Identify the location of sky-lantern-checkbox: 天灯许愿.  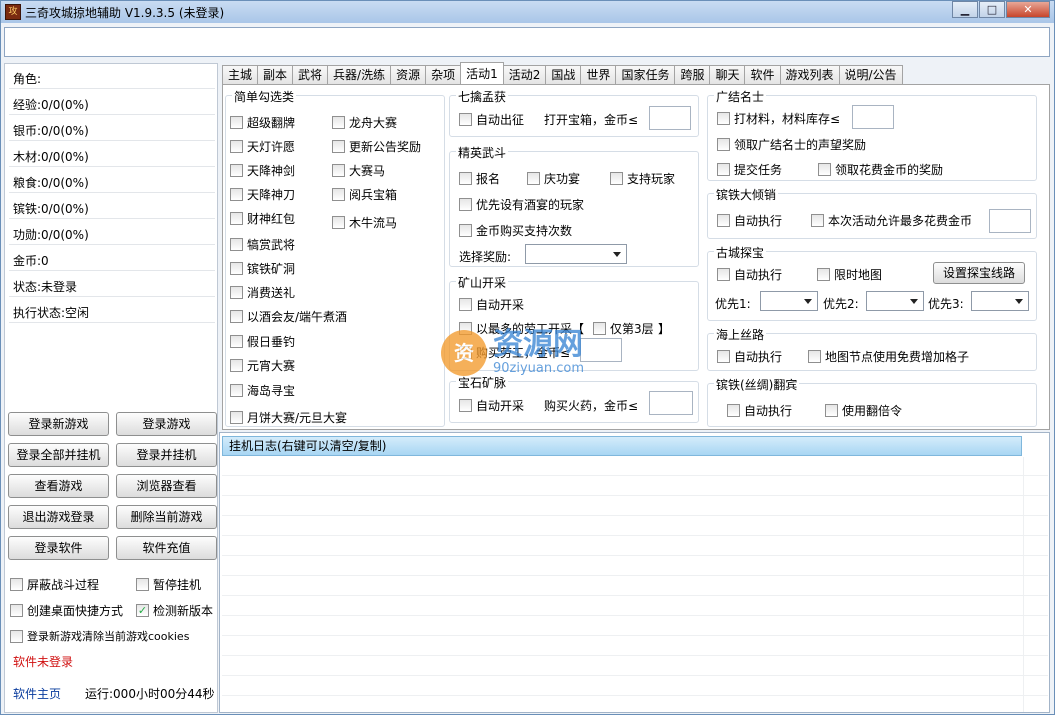
(262, 146).